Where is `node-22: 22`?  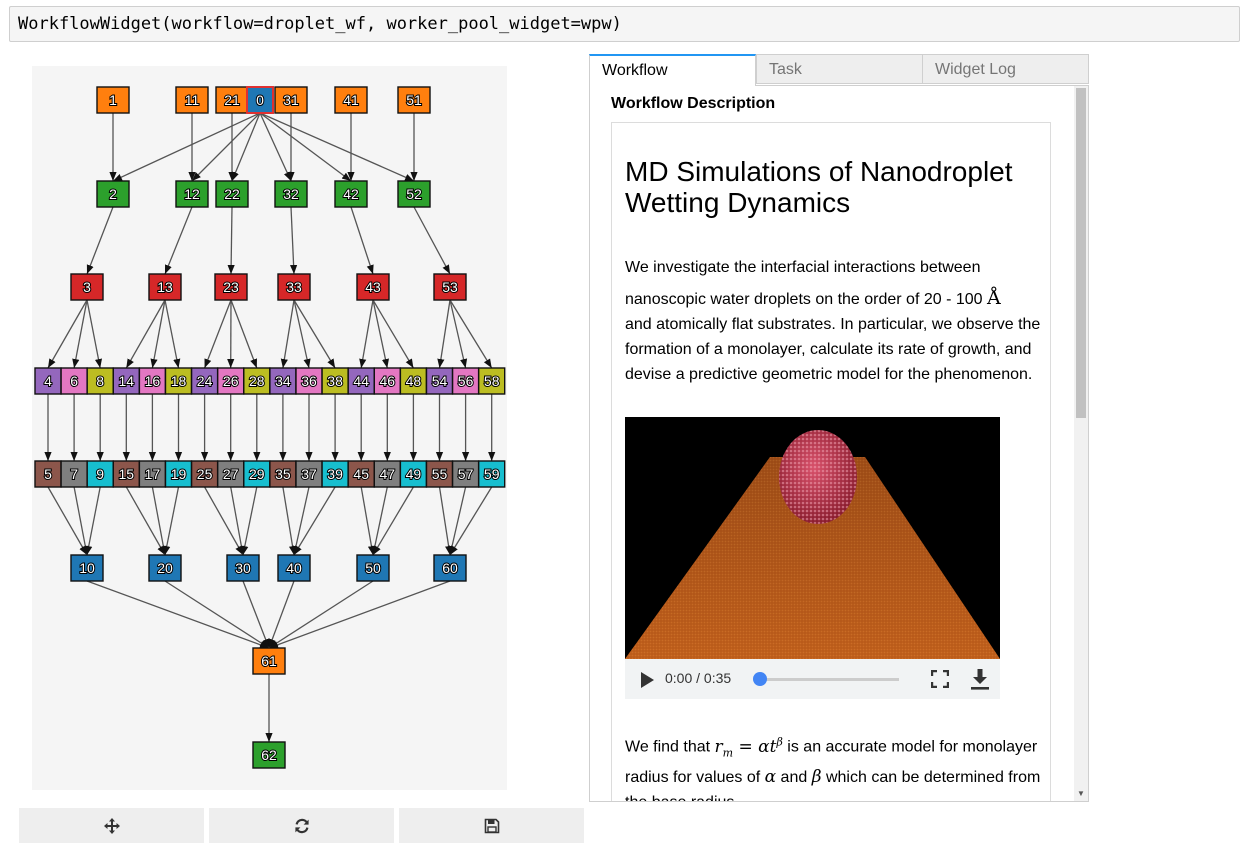
node-22: 22 is located at coordinates (232, 194).